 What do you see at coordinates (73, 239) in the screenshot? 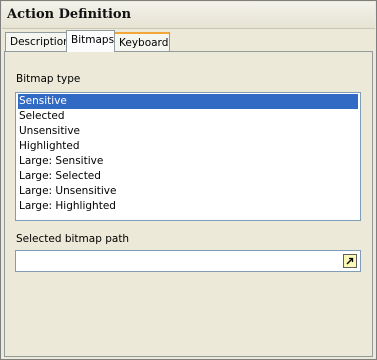
I see `bitmap-path-label: Selected bitmap path` at bounding box center [73, 239].